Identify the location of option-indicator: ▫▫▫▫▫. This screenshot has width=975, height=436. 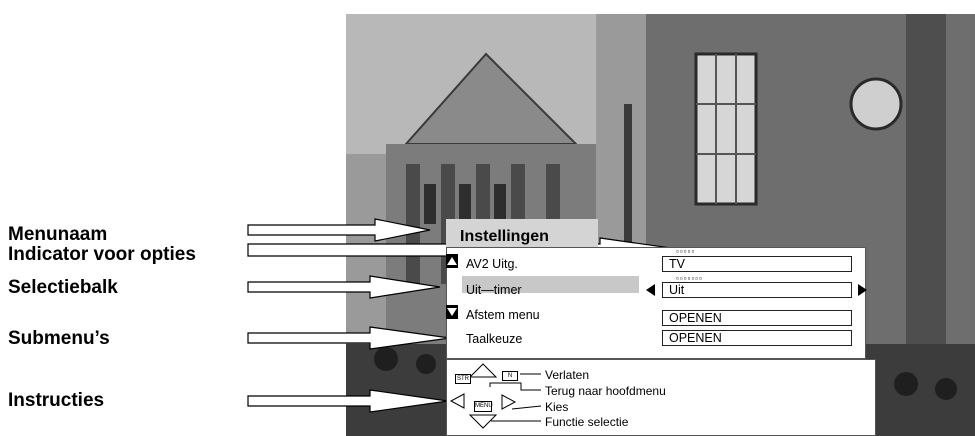
(686, 251).